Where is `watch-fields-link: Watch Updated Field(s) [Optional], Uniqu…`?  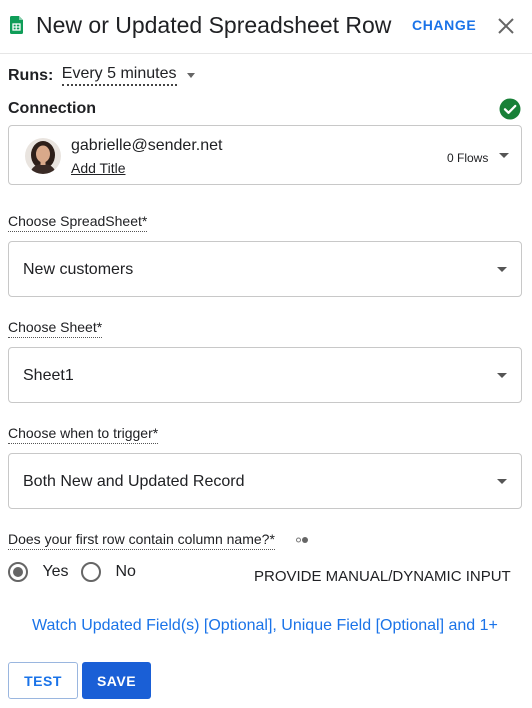 watch-fields-link: Watch Updated Field(s) [Optional], Uniqu… is located at coordinates (265, 626).